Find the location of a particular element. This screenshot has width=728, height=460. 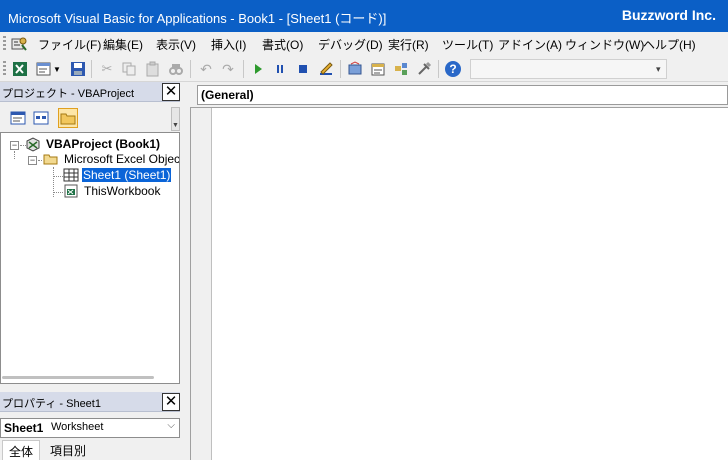

menu-edit: 編集(E) is located at coordinates (123, 44).